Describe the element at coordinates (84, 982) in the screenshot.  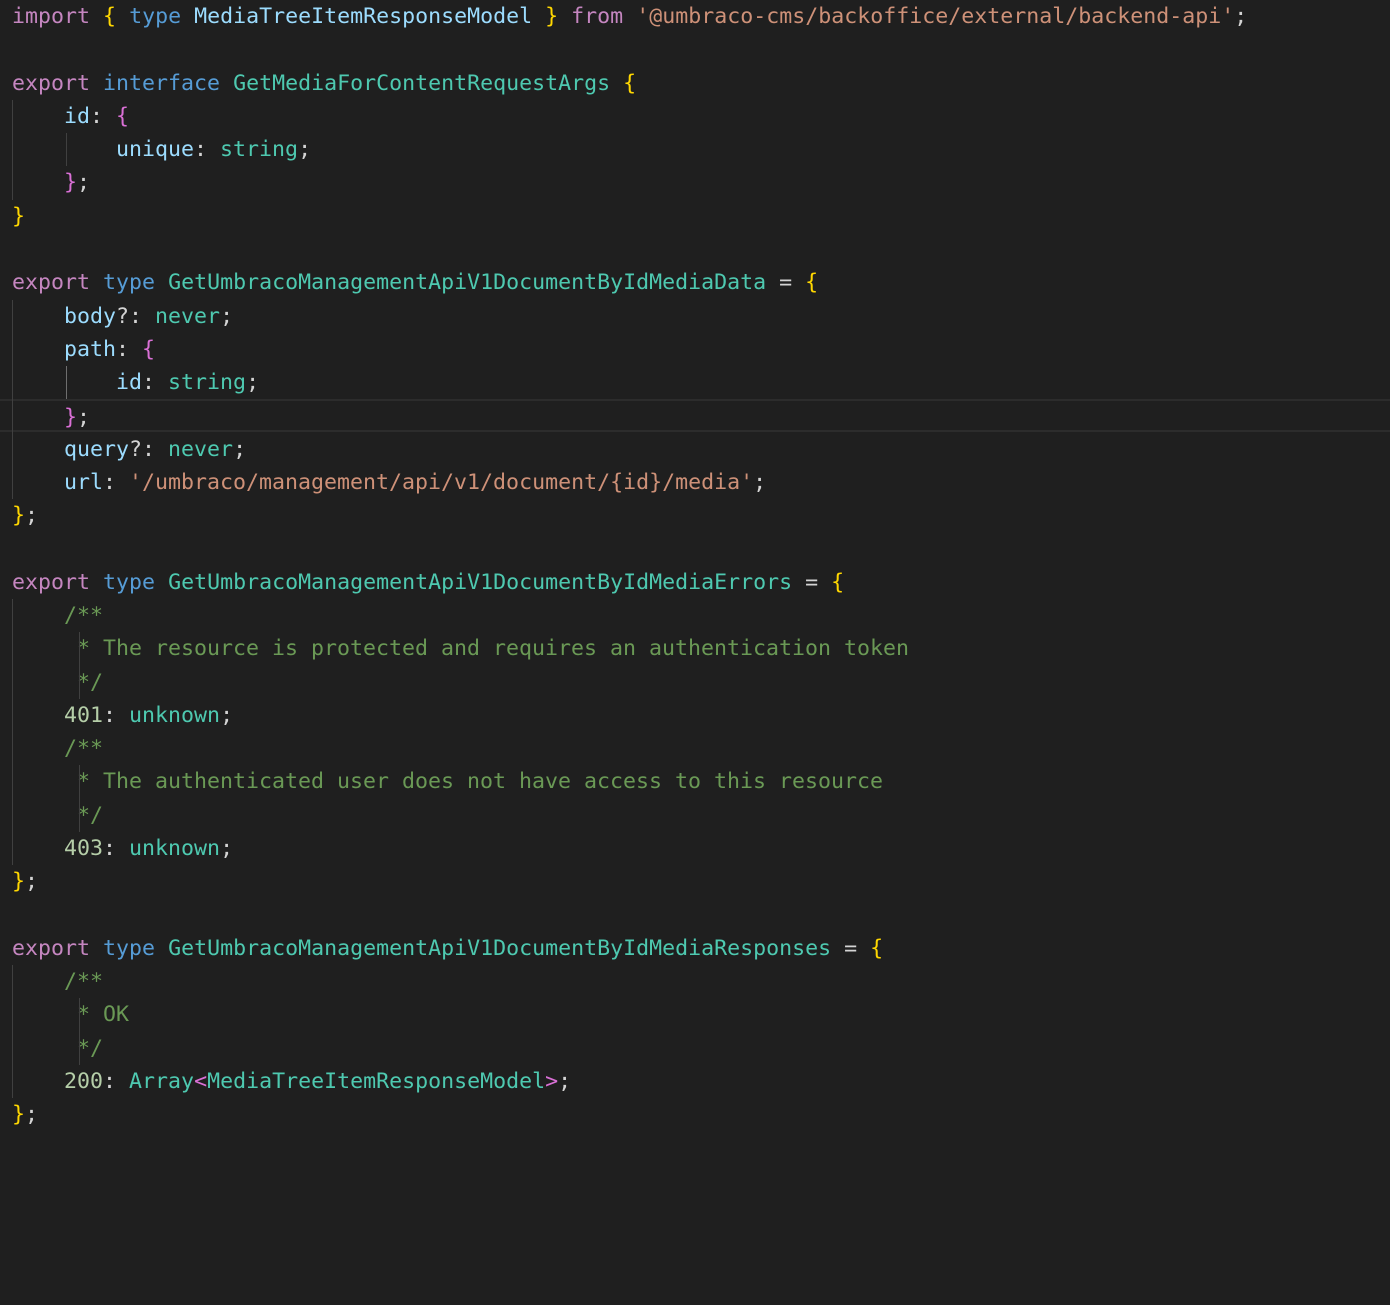
I see `token-comment: /**` at that location.